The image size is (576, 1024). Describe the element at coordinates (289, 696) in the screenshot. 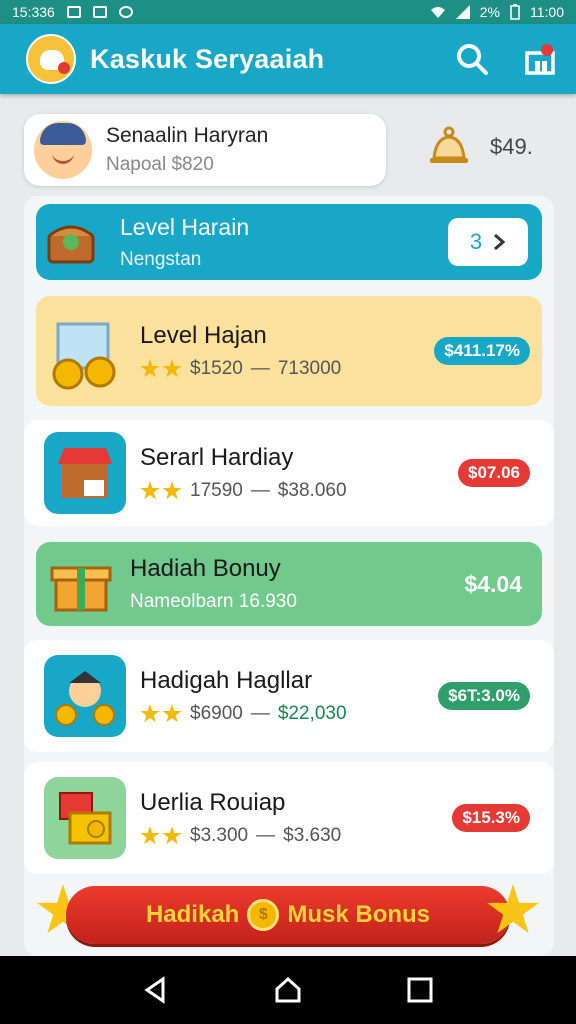

I see `list-item: Hadigah Hagllar $6900 — $22,030 $6T:3.0%` at that location.